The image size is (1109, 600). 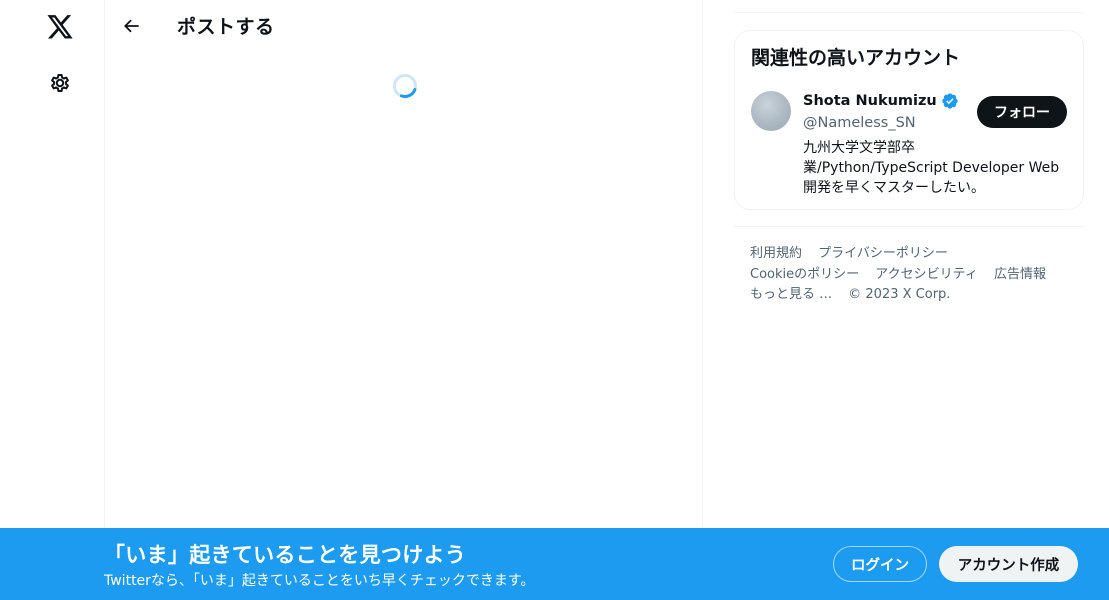 What do you see at coordinates (771, 111) in the screenshot?
I see `avatar` at bounding box center [771, 111].